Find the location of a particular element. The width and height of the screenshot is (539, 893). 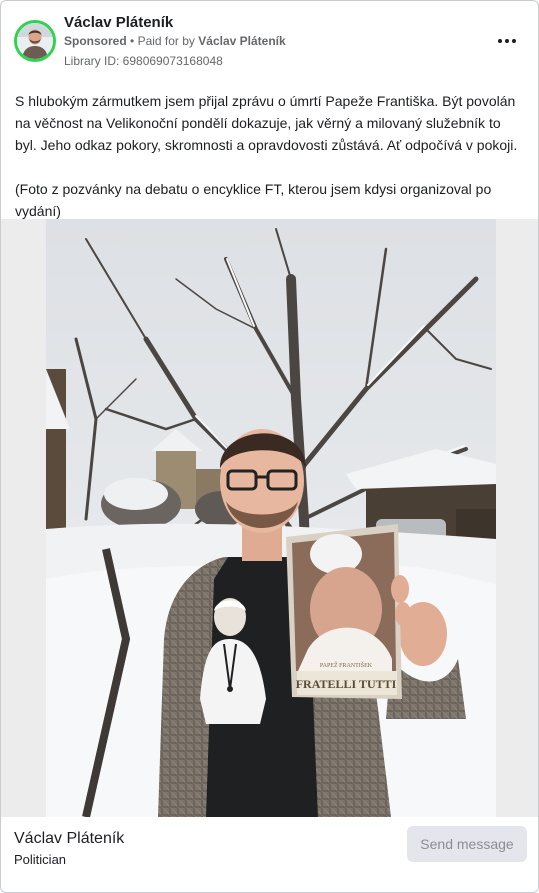

avatar-photo is located at coordinates (35, 41).